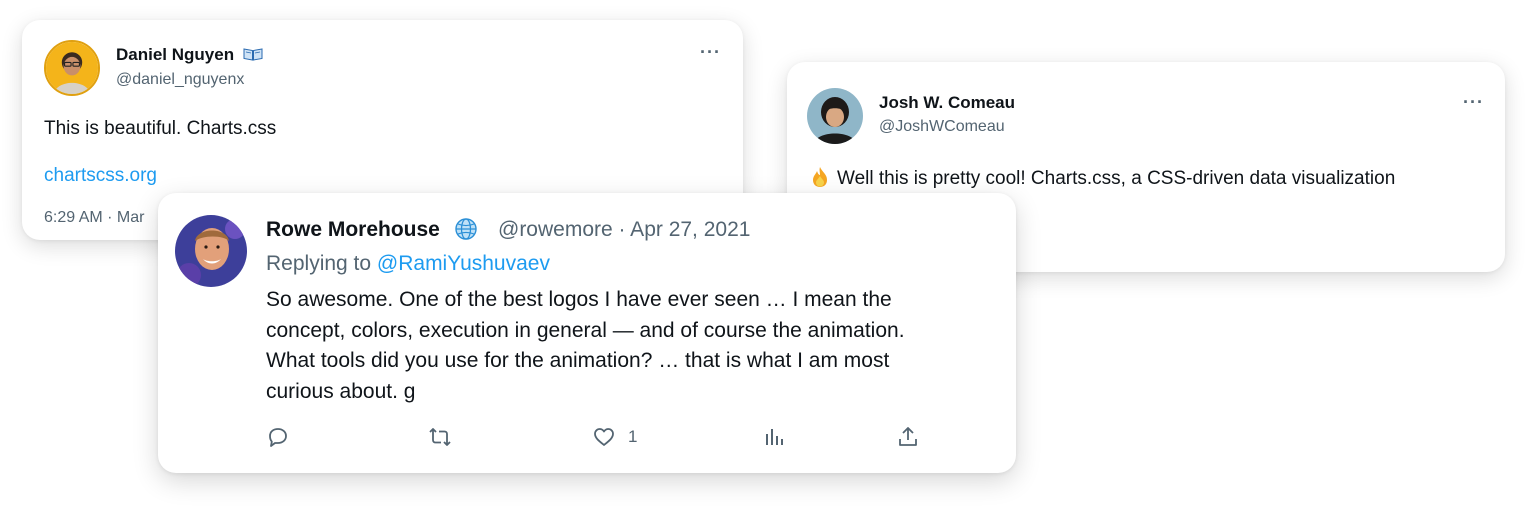 The image size is (1536, 511). I want to click on replying-to: Replying to @RamiYushuvaev, so click(408, 264).